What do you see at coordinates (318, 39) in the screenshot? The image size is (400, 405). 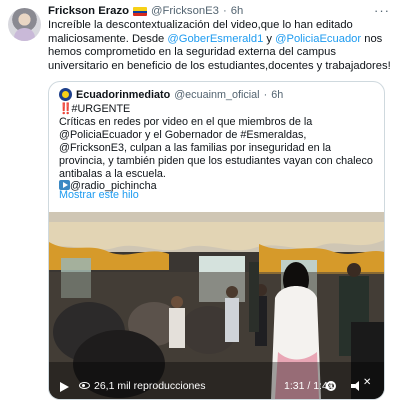 I see `mention-policia: @PoliciaEcuador` at bounding box center [318, 39].